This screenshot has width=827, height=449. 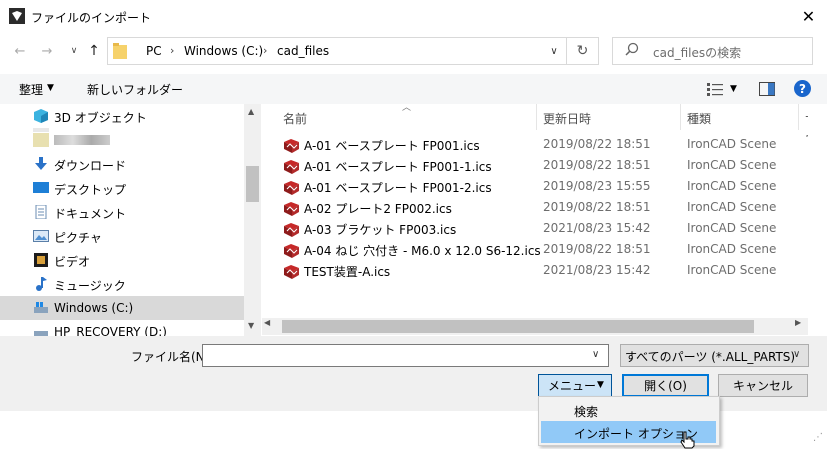 I want to click on up-arrow-icon: ↑, so click(x=94, y=51).